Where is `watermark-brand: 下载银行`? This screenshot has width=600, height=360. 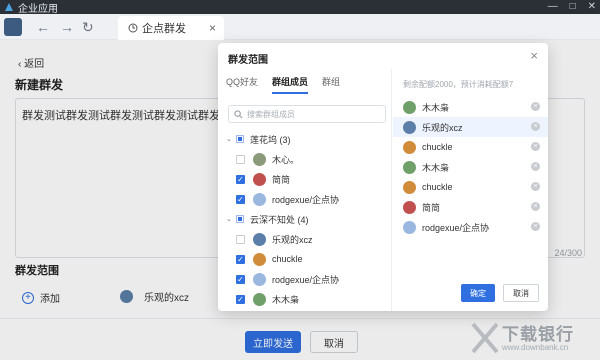 watermark-brand: 下载银行 is located at coordinates (538, 334).